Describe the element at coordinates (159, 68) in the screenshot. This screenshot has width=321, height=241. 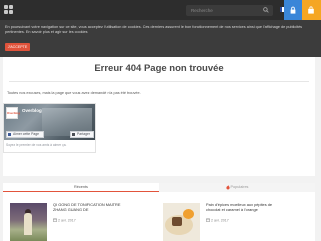
I see `page-title: Erreur 404 Page non trouvée` at that location.